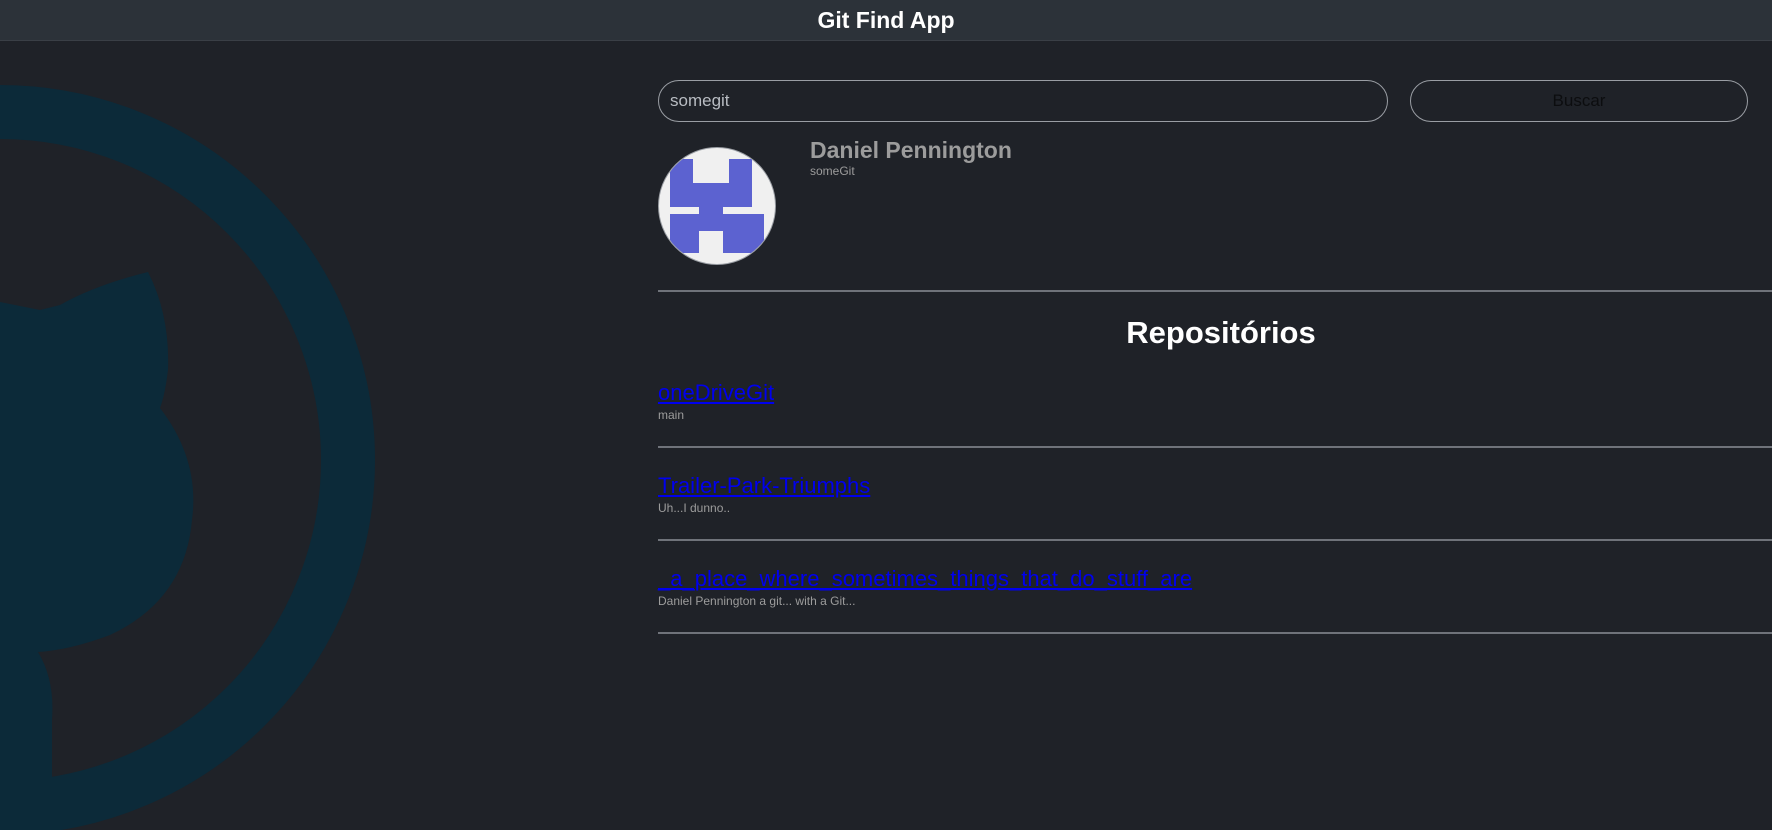 The height and width of the screenshot is (830, 1772). What do you see at coordinates (1215, 291) in the screenshot?
I see `profile-divider` at bounding box center [1215, 291].